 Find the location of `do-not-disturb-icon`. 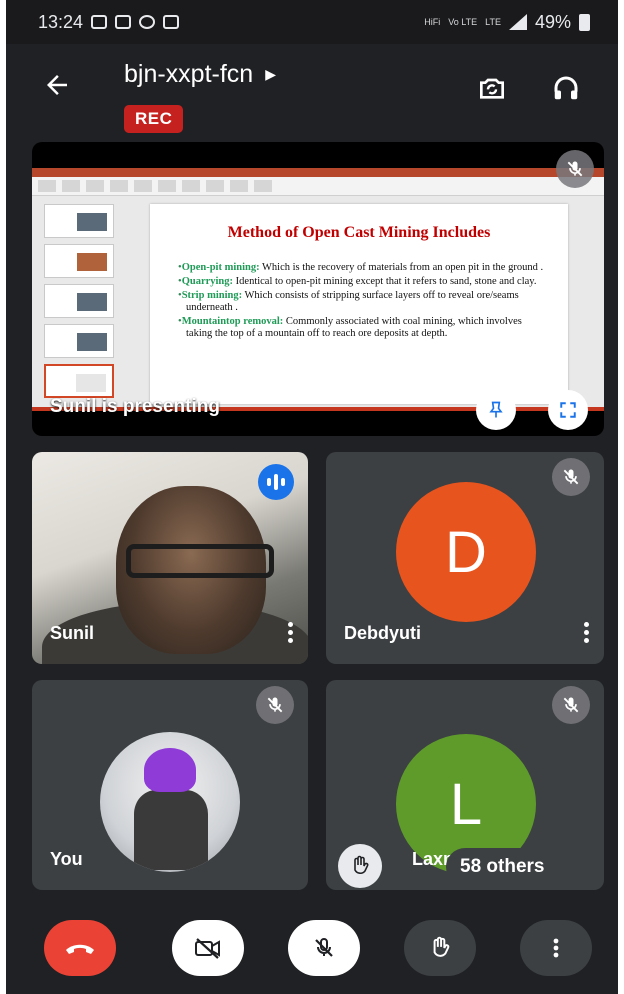

do-not-disturb-icon is located at coordinates (147, 22).